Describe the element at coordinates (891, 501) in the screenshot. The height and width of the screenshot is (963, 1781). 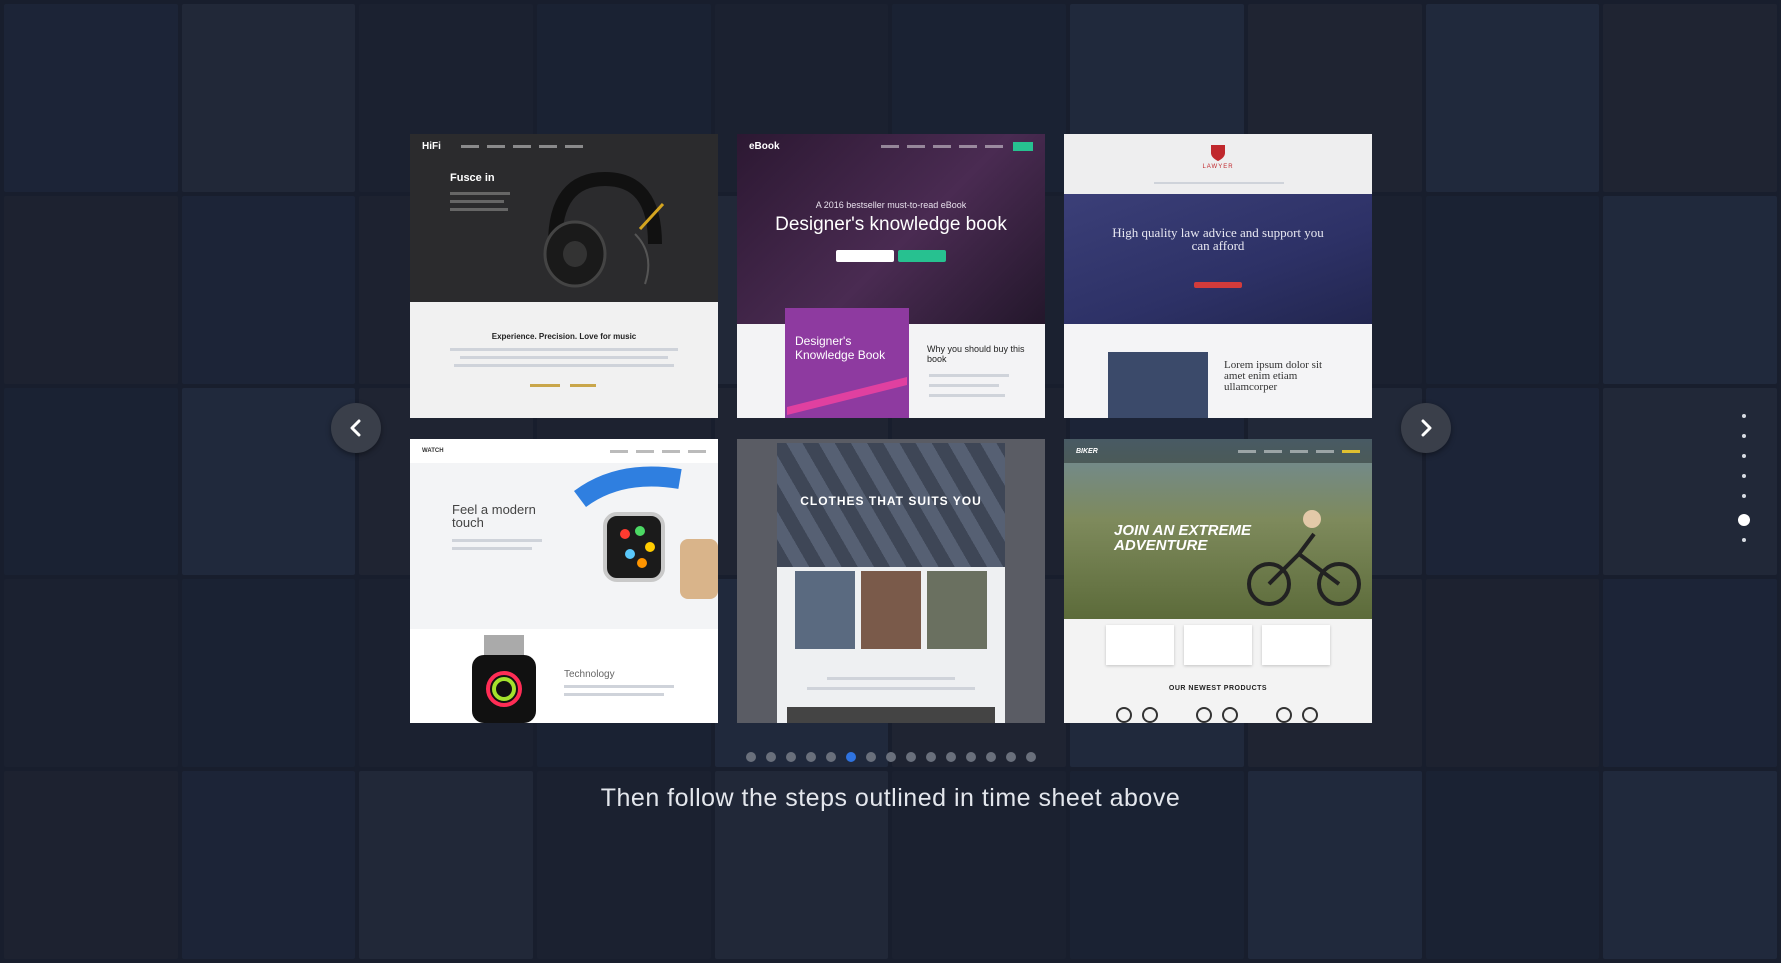
I see `card-headline: CLOTHES THAT SUITS YOU` at that location.